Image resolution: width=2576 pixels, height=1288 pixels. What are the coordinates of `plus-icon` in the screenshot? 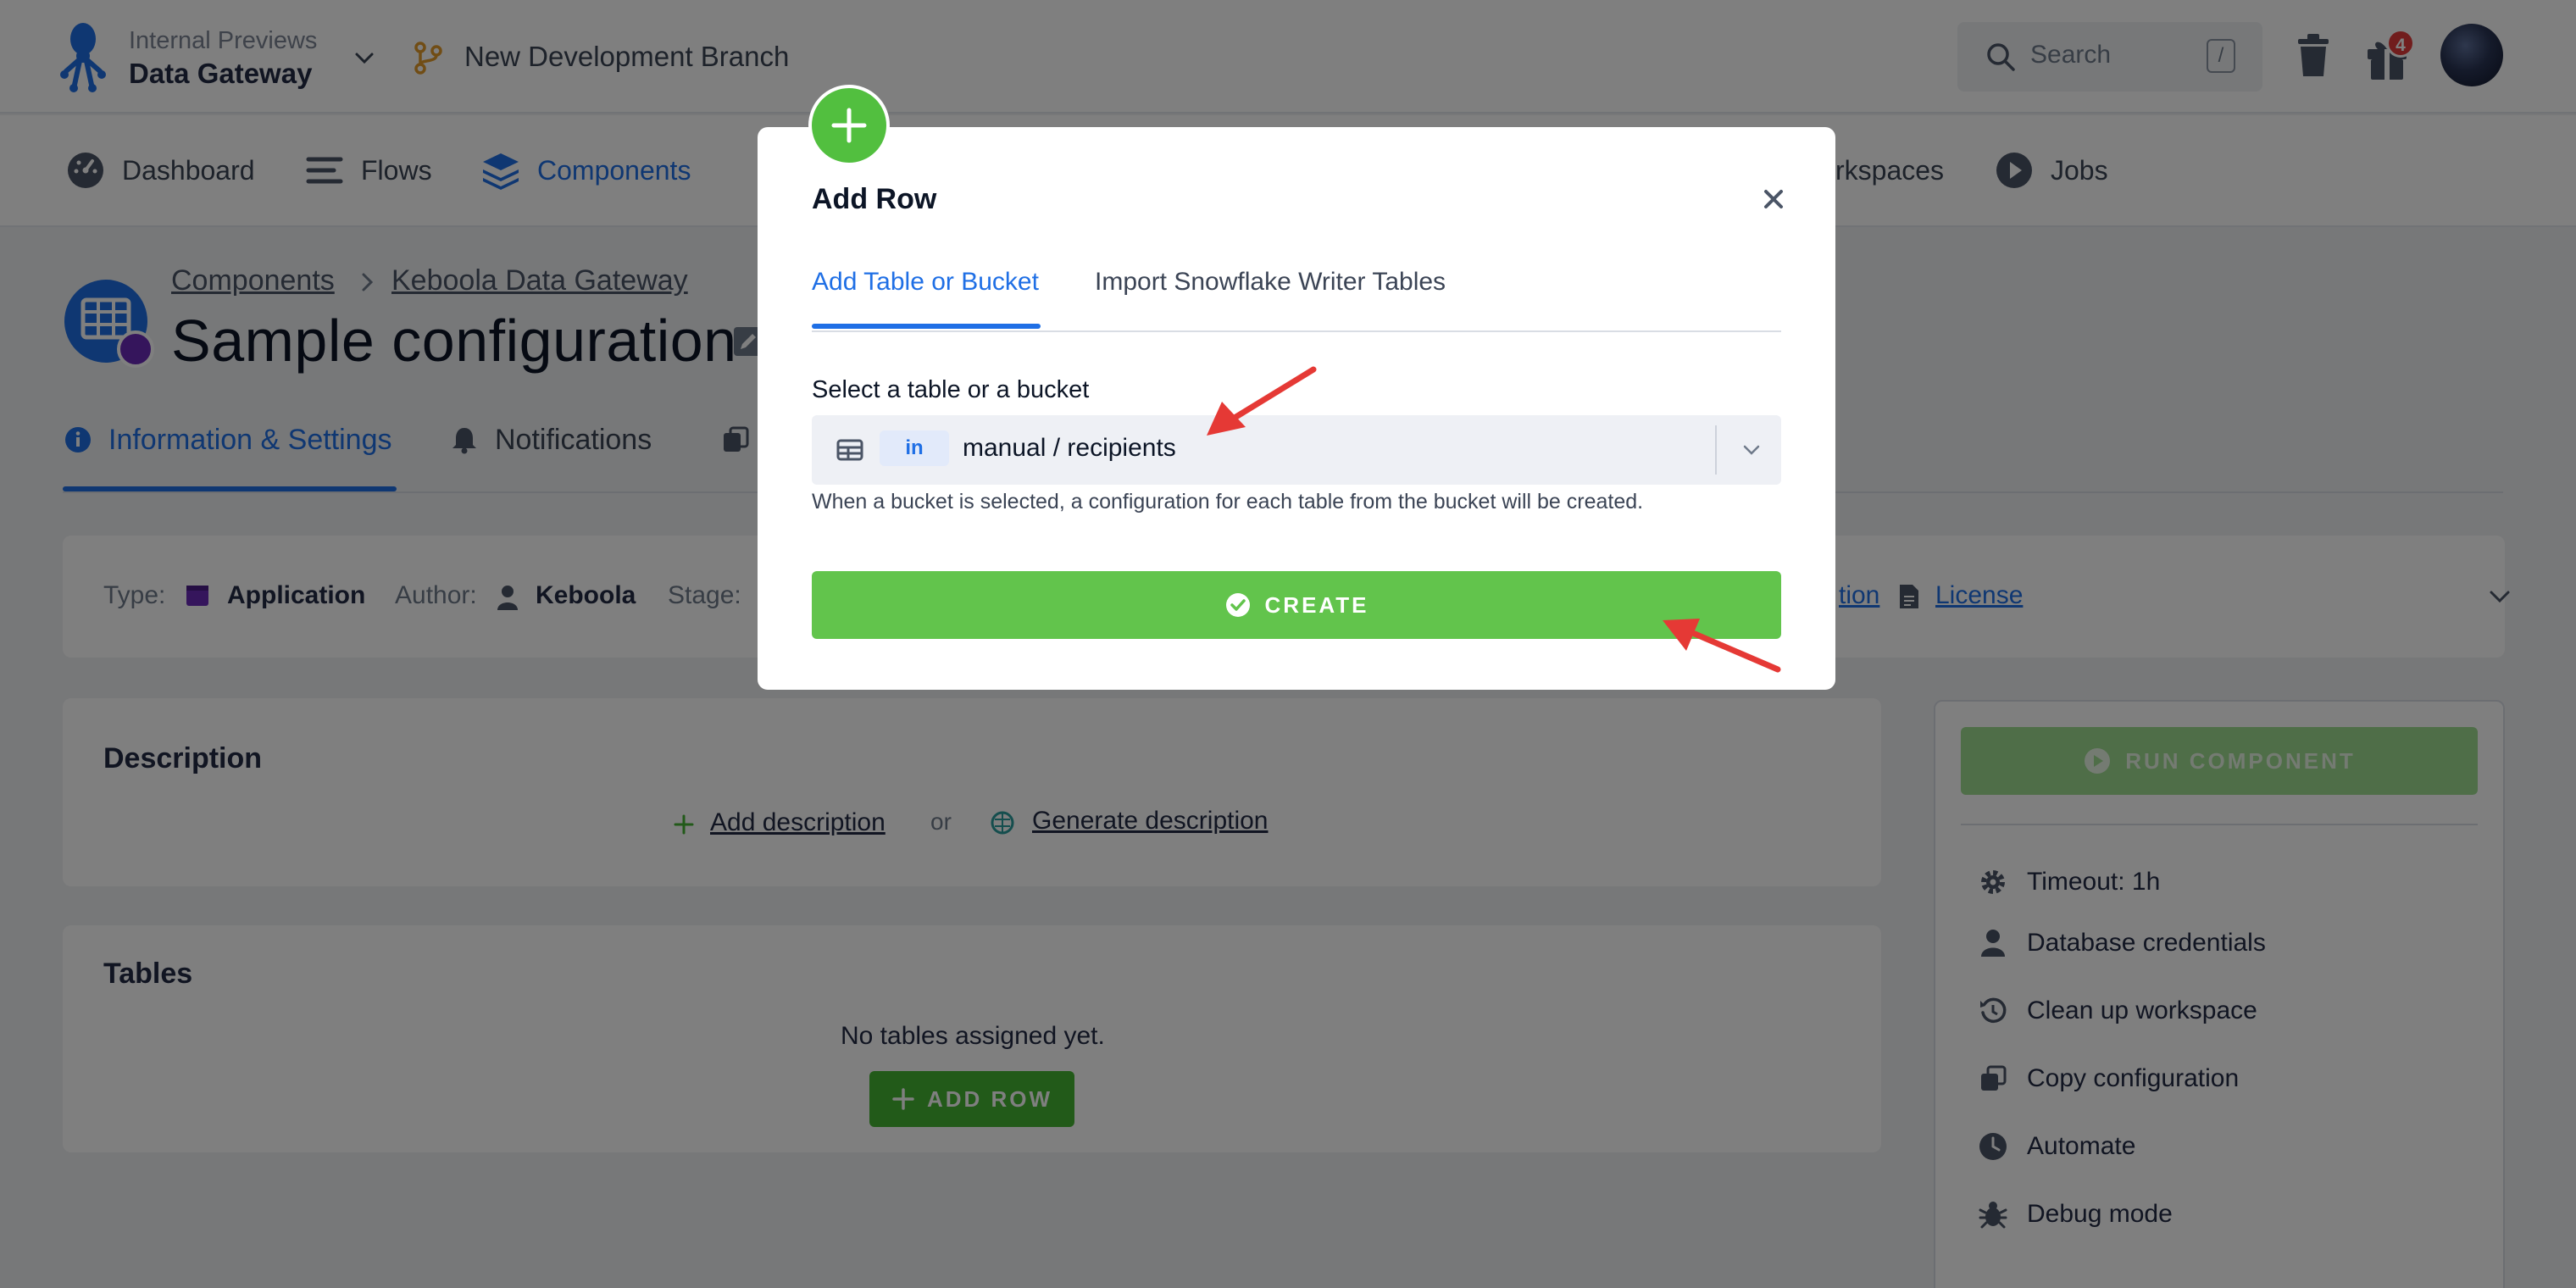 It's located at (849, 126).